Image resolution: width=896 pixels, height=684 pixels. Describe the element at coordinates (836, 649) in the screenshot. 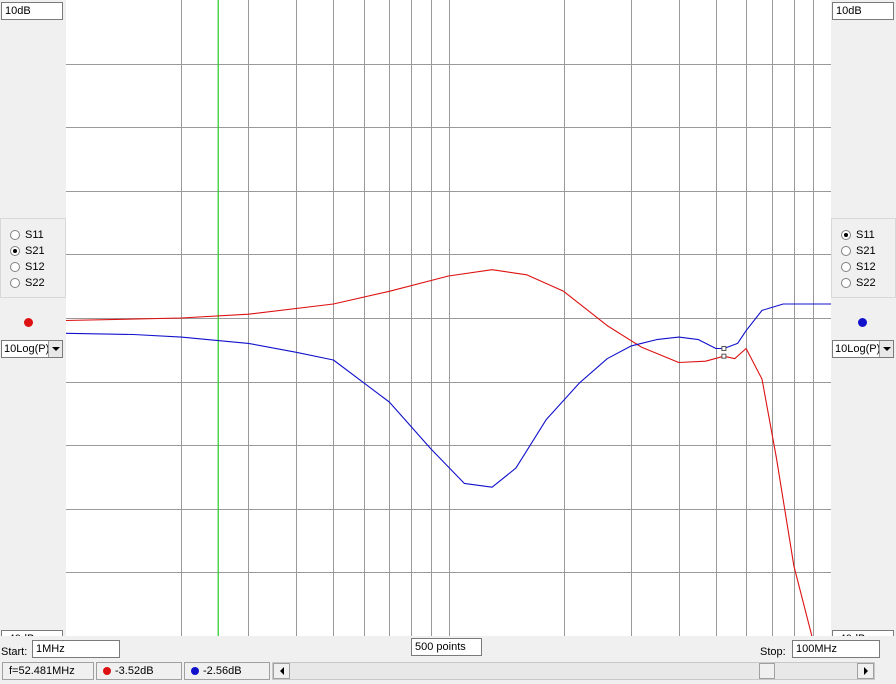

I see `stop-frequency-input: 100MHz` at that location.